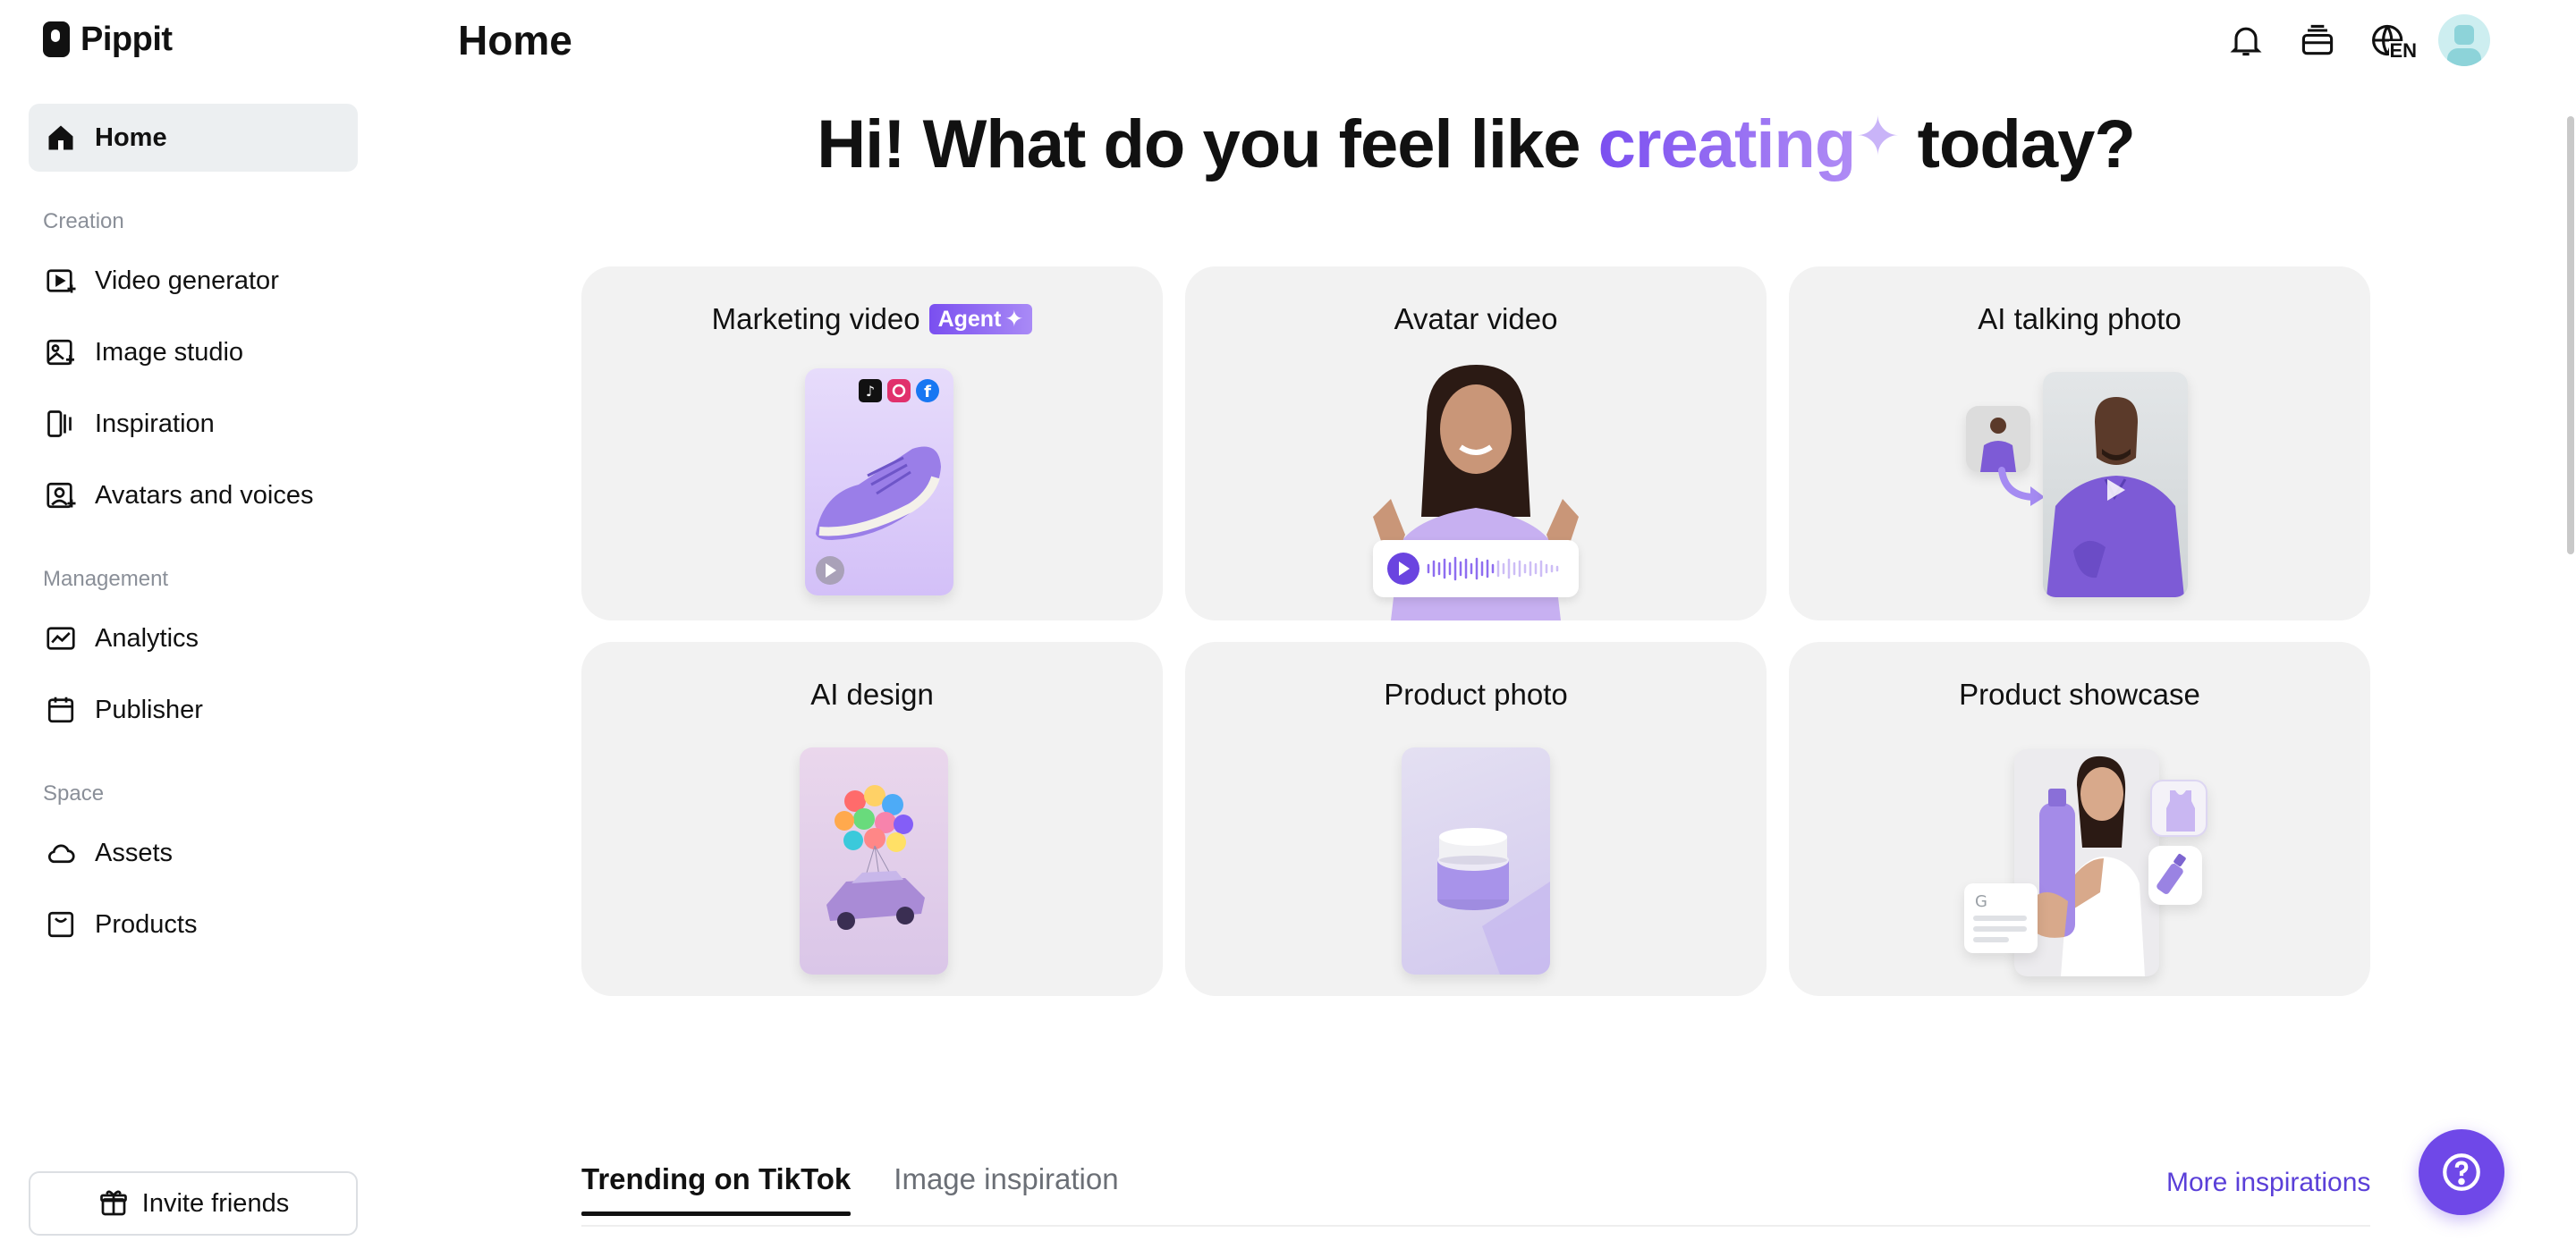  I want to click on inspiration-tabs: Trending on TikTok Image inspiration, so click(850, 1189).